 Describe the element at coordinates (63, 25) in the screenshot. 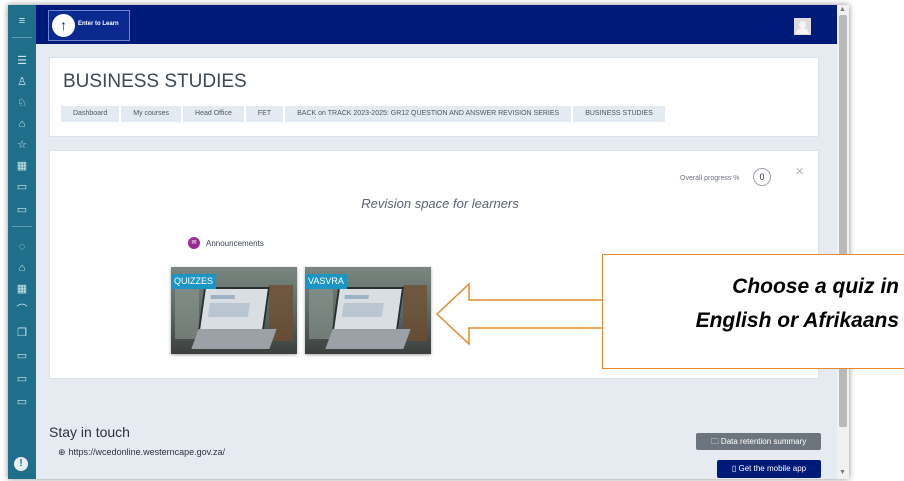

I see `logo-arrow-icon: ↑` at that location.